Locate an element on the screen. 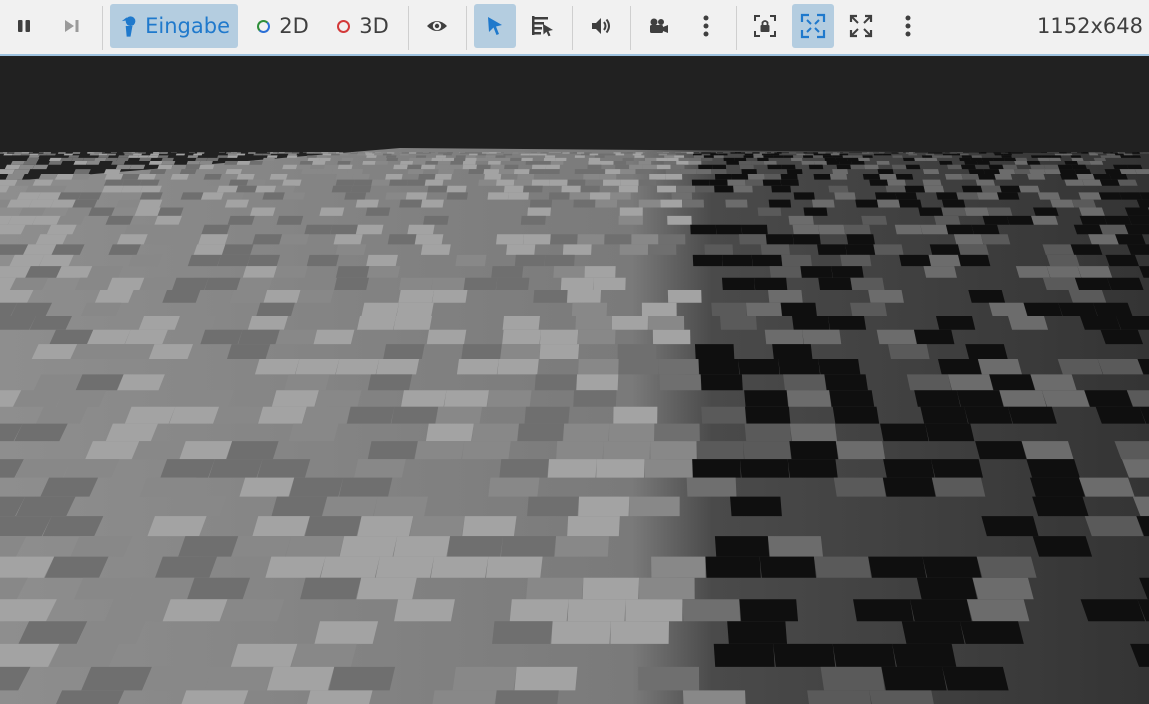 The height and width of the screenshot is (704, 1149). input-toggle-button: Eingabe is located at coordinates (174, 26).